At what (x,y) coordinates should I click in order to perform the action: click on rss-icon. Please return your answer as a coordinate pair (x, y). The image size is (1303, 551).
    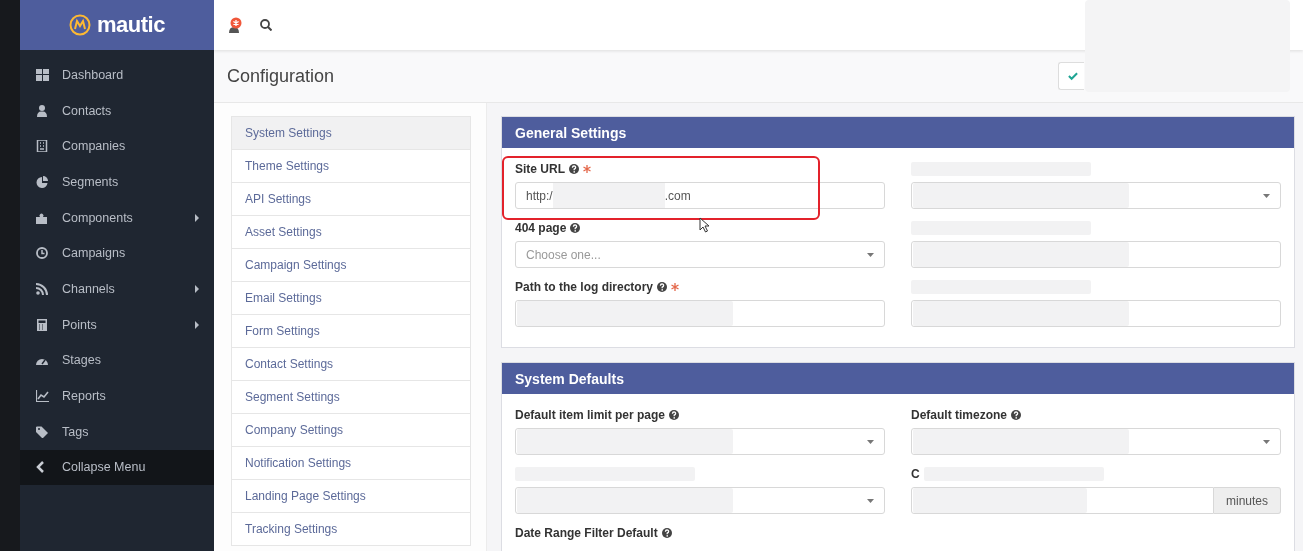
    Looking at the image, I should click on (42, 288).